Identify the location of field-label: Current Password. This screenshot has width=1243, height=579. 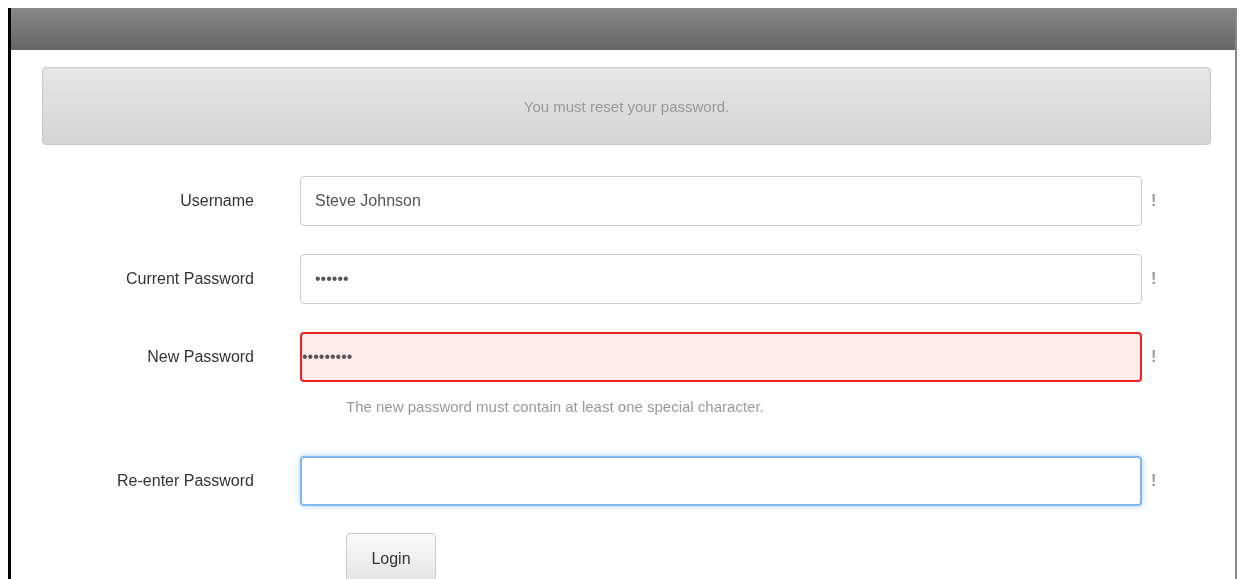
(189, 279).